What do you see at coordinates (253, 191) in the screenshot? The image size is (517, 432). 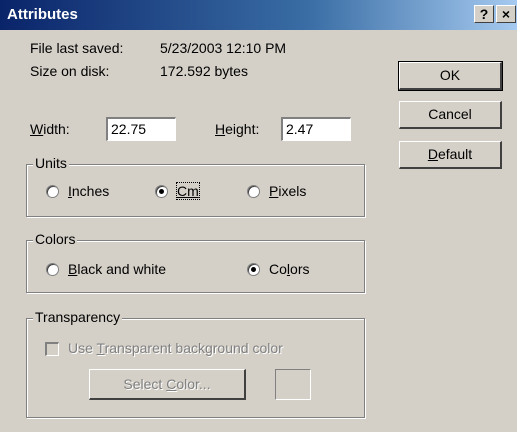 I see `pixels-radio` at bounding box center [253, 191].